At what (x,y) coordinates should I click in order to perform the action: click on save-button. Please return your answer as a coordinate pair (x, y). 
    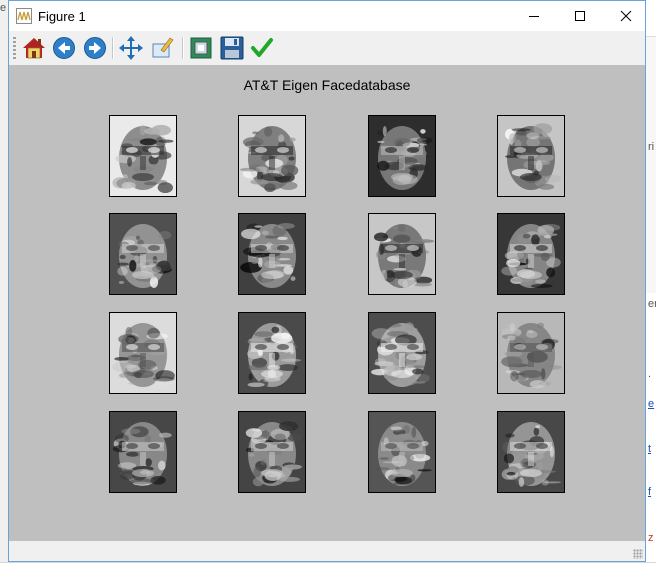
    Looking at the image, I should click on (232, 48).